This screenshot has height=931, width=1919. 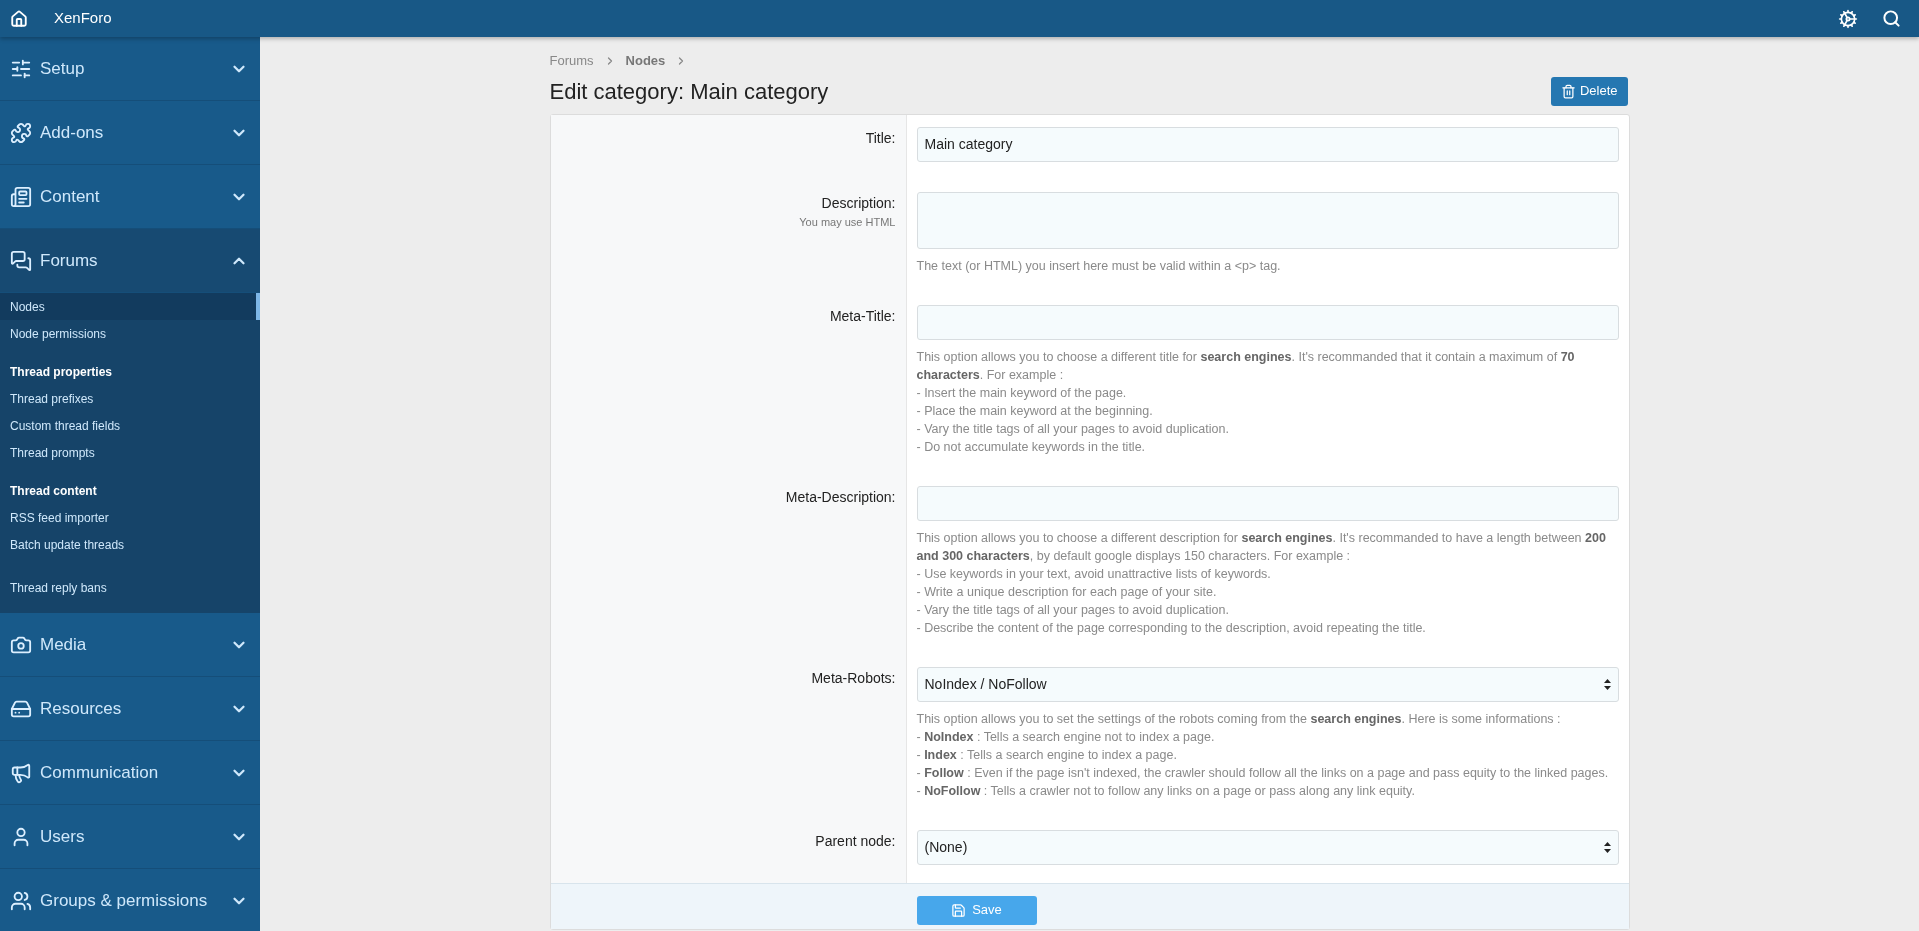 I want to click on field-explain-text: The text (or HTML) you insert here must be valid within a <p> tag., so click(x=1099, y=266).